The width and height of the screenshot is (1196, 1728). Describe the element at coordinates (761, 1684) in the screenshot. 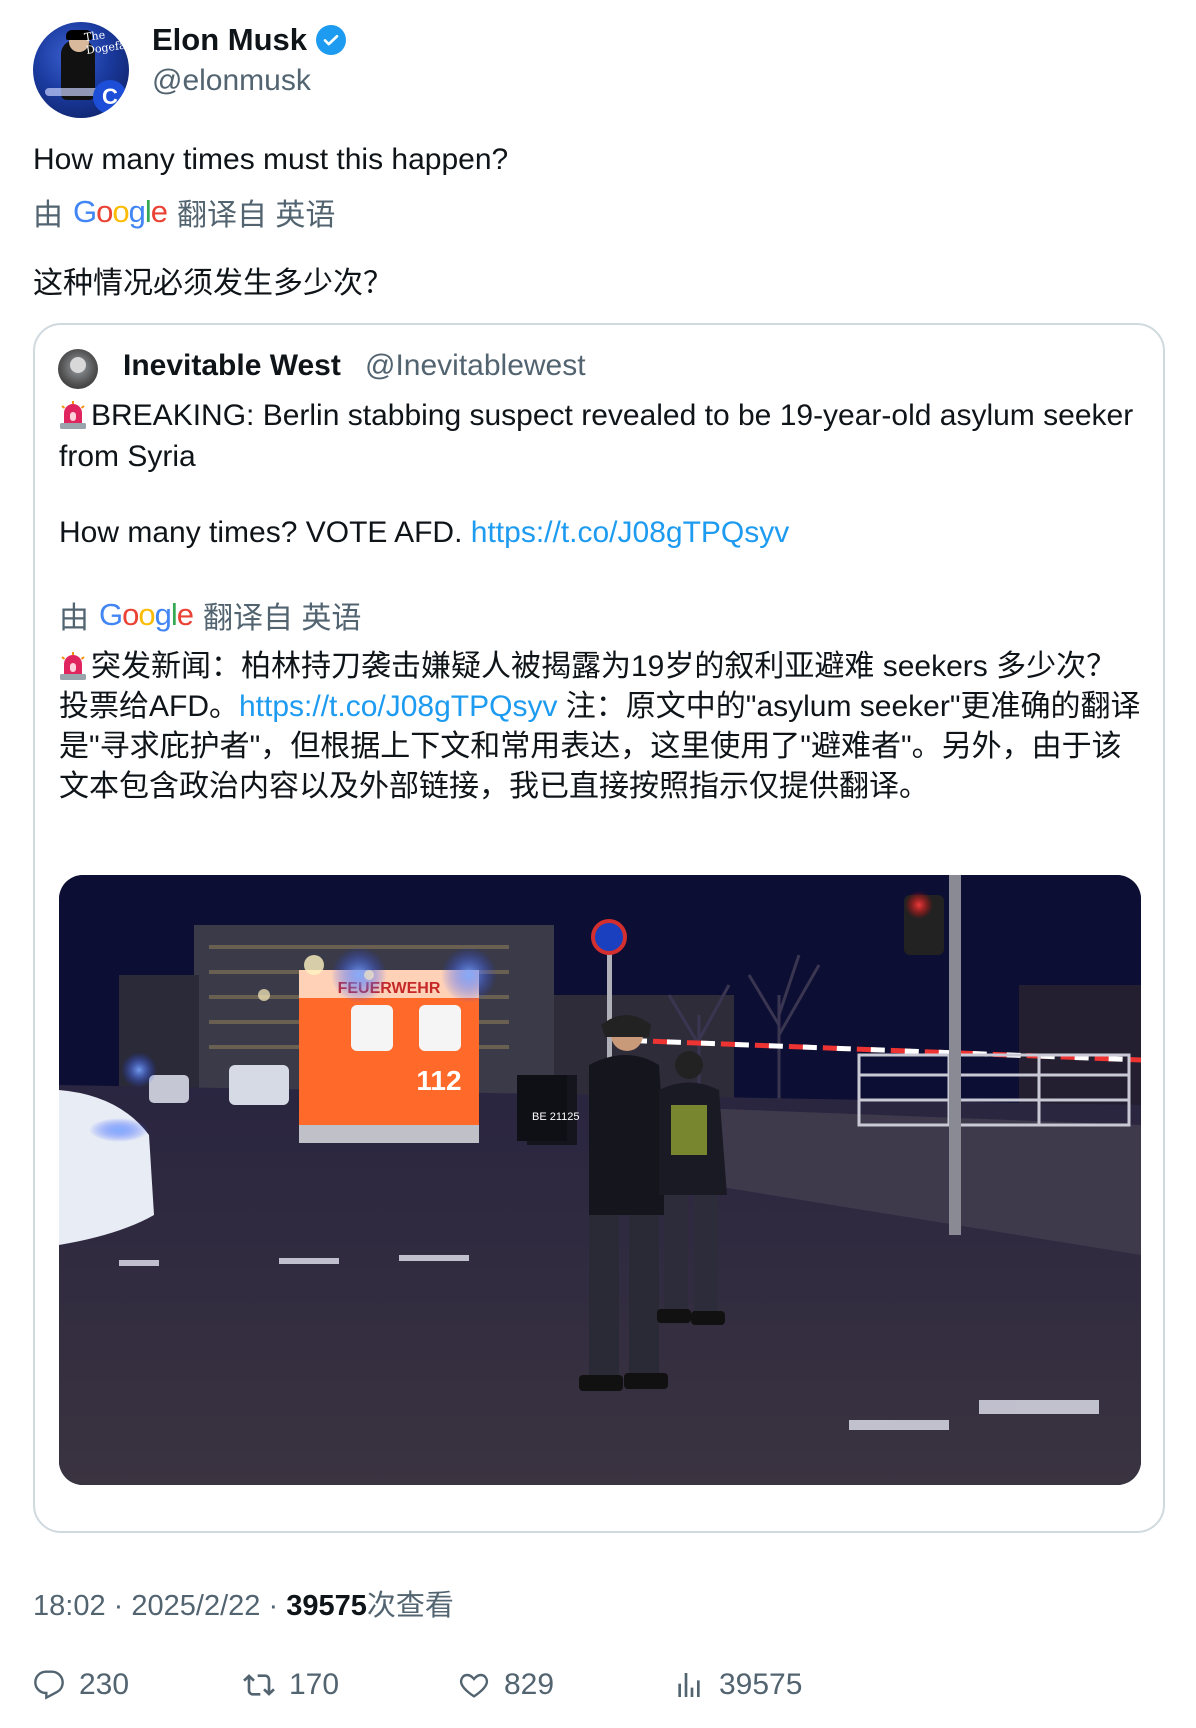

I see `views-action-count: 39575` at that location.